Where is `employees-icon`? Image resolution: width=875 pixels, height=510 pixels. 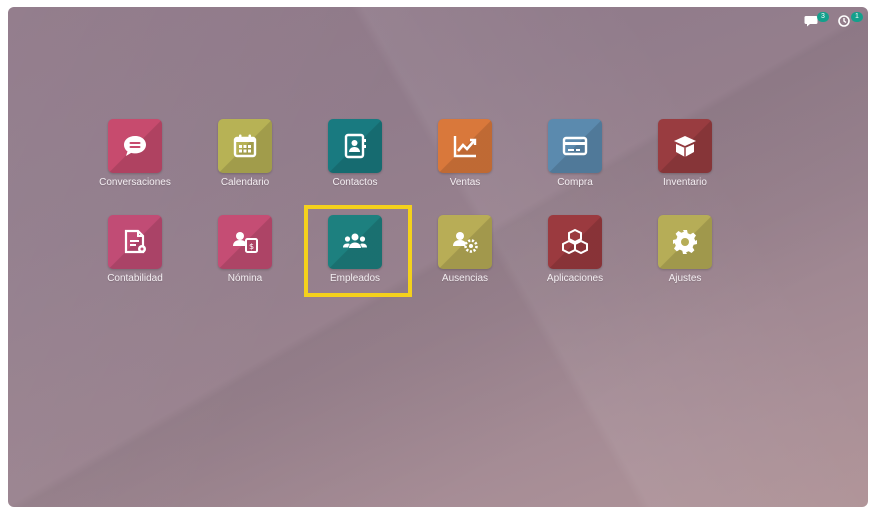 employees-icon is located at coordinates (355, 240).